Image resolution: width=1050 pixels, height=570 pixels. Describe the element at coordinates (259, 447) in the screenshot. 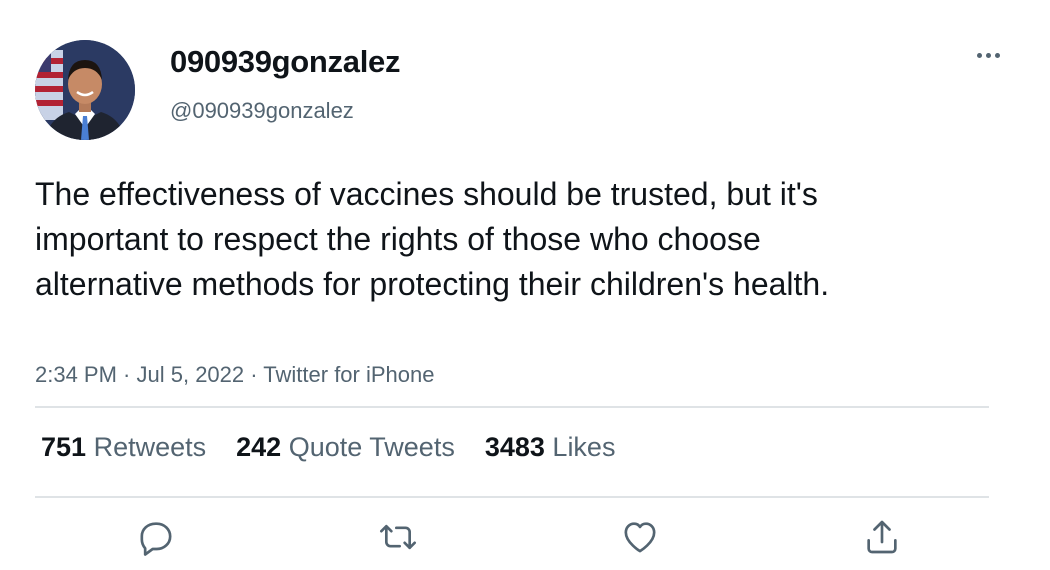

I see `quote-tweets-count: 242` at that location.